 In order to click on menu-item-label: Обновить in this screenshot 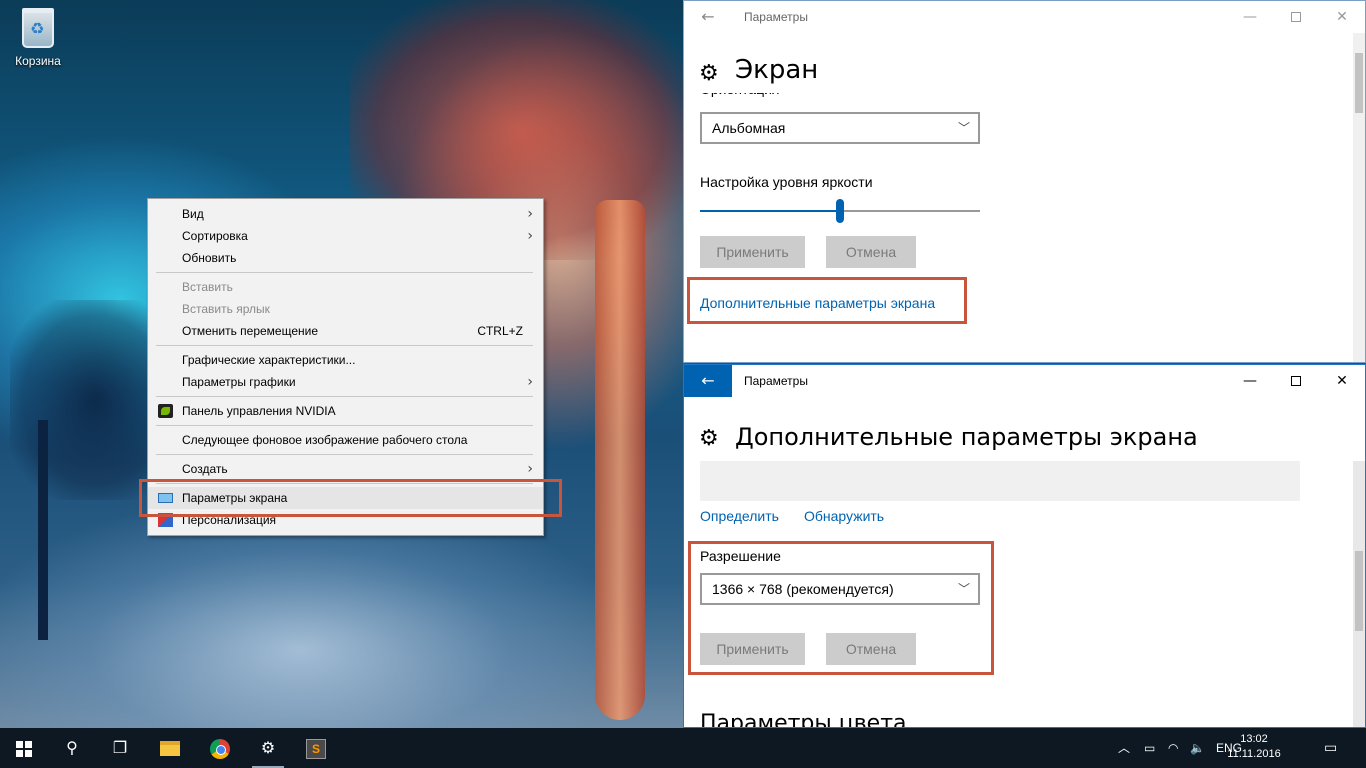, I will do `click(209, 258)`.